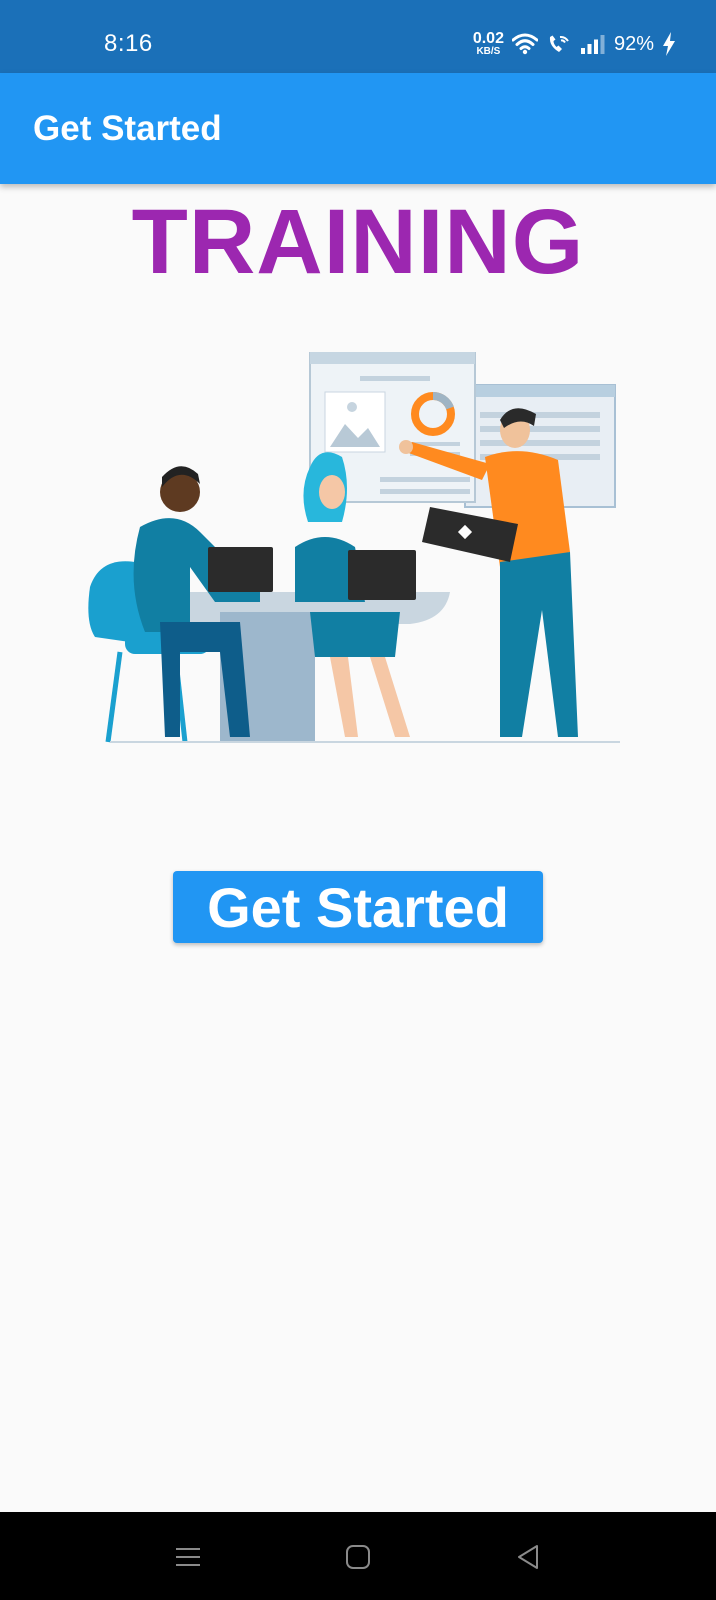 The image size is (716, 1600). What do you see at coordinates (358, 36) in the screenshot?
I see `status-bar: 8:16 0.02 KB/S 92%` at bounding box center [358, 36].